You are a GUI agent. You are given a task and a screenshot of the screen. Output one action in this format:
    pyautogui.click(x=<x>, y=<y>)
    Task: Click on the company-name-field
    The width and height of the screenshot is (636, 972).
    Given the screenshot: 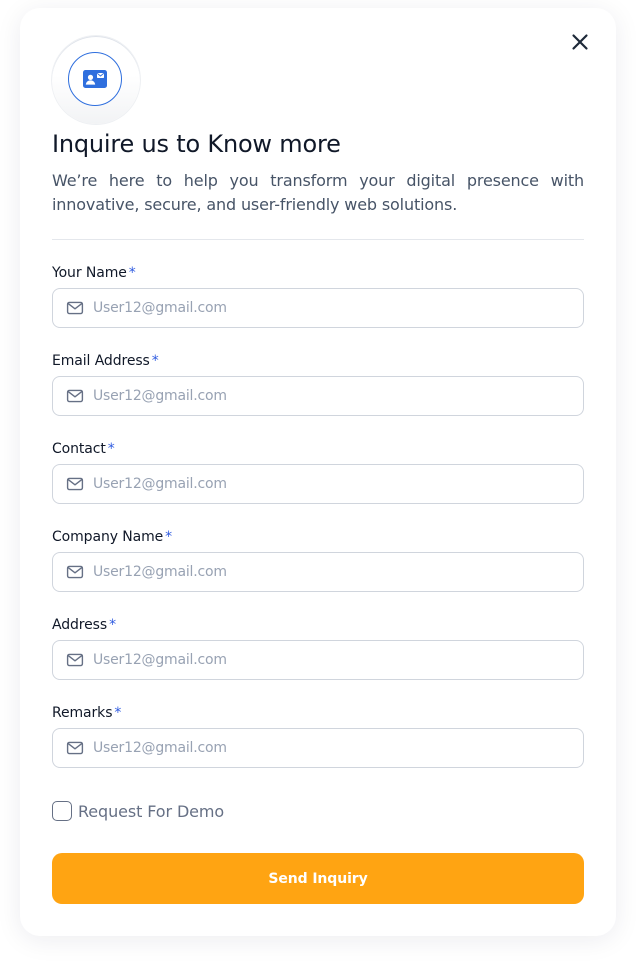 What is the action you would take?
    pyautogui.click(x=318, y=572)
    